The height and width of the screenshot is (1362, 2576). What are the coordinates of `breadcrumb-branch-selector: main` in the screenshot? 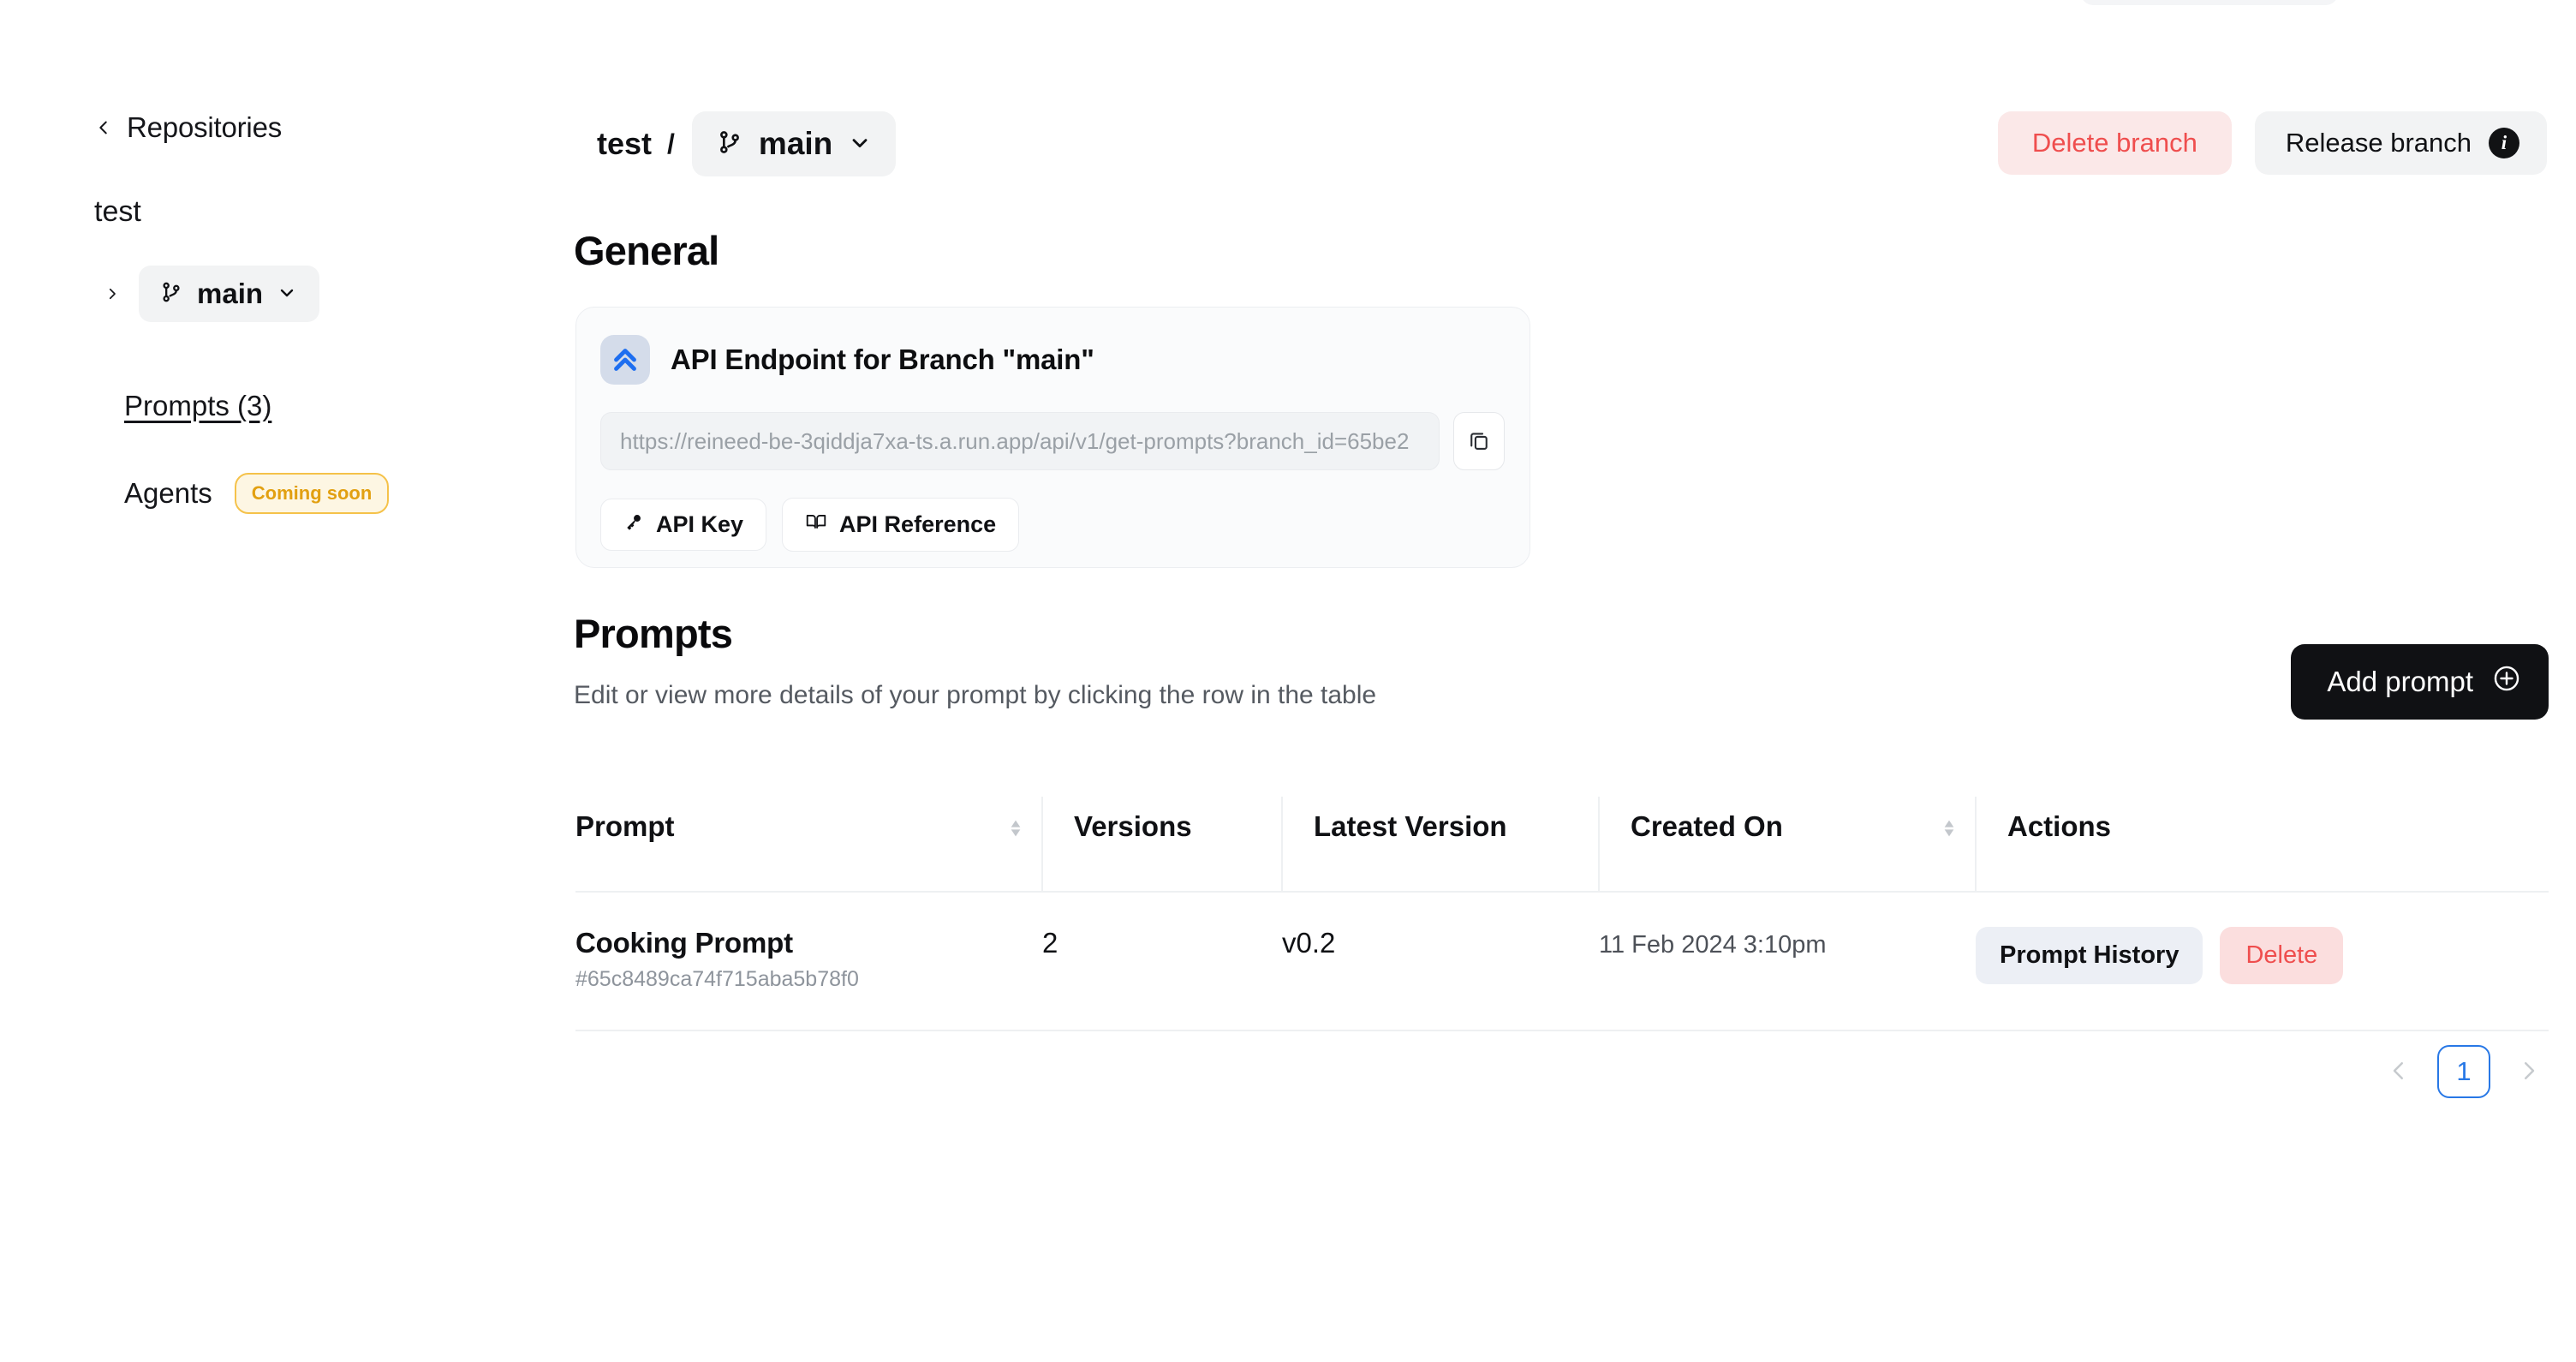 It's located at (794, 143).